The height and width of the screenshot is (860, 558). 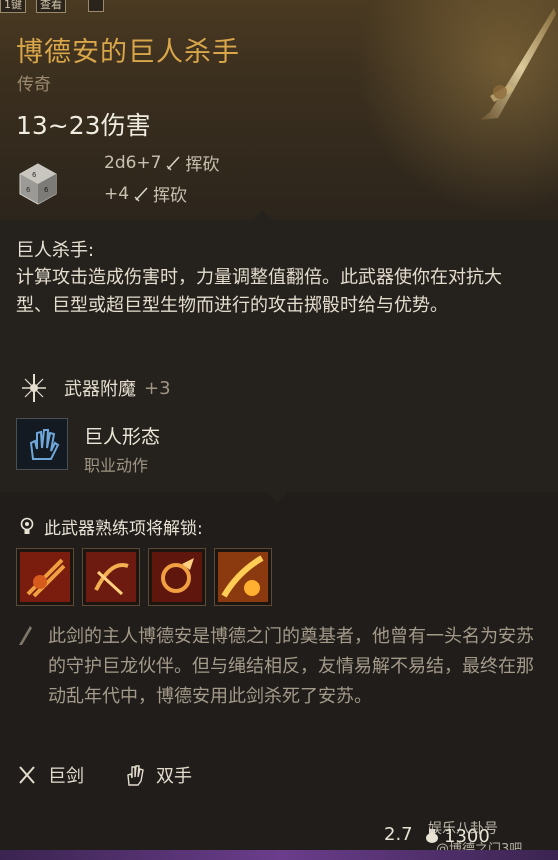 What do you see at coordinates (135, 775) in the screenshot?
I see `two-handed-icon` at bounding box center [135, 775].